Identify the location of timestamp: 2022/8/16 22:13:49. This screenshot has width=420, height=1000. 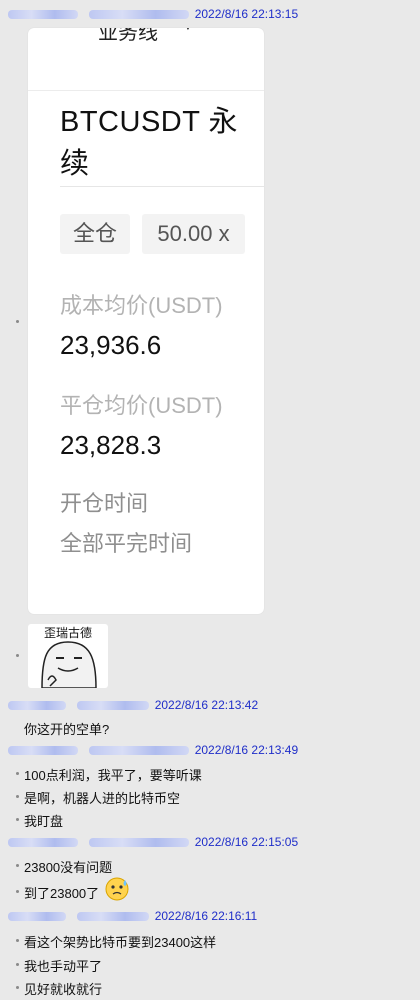
(246, 750).